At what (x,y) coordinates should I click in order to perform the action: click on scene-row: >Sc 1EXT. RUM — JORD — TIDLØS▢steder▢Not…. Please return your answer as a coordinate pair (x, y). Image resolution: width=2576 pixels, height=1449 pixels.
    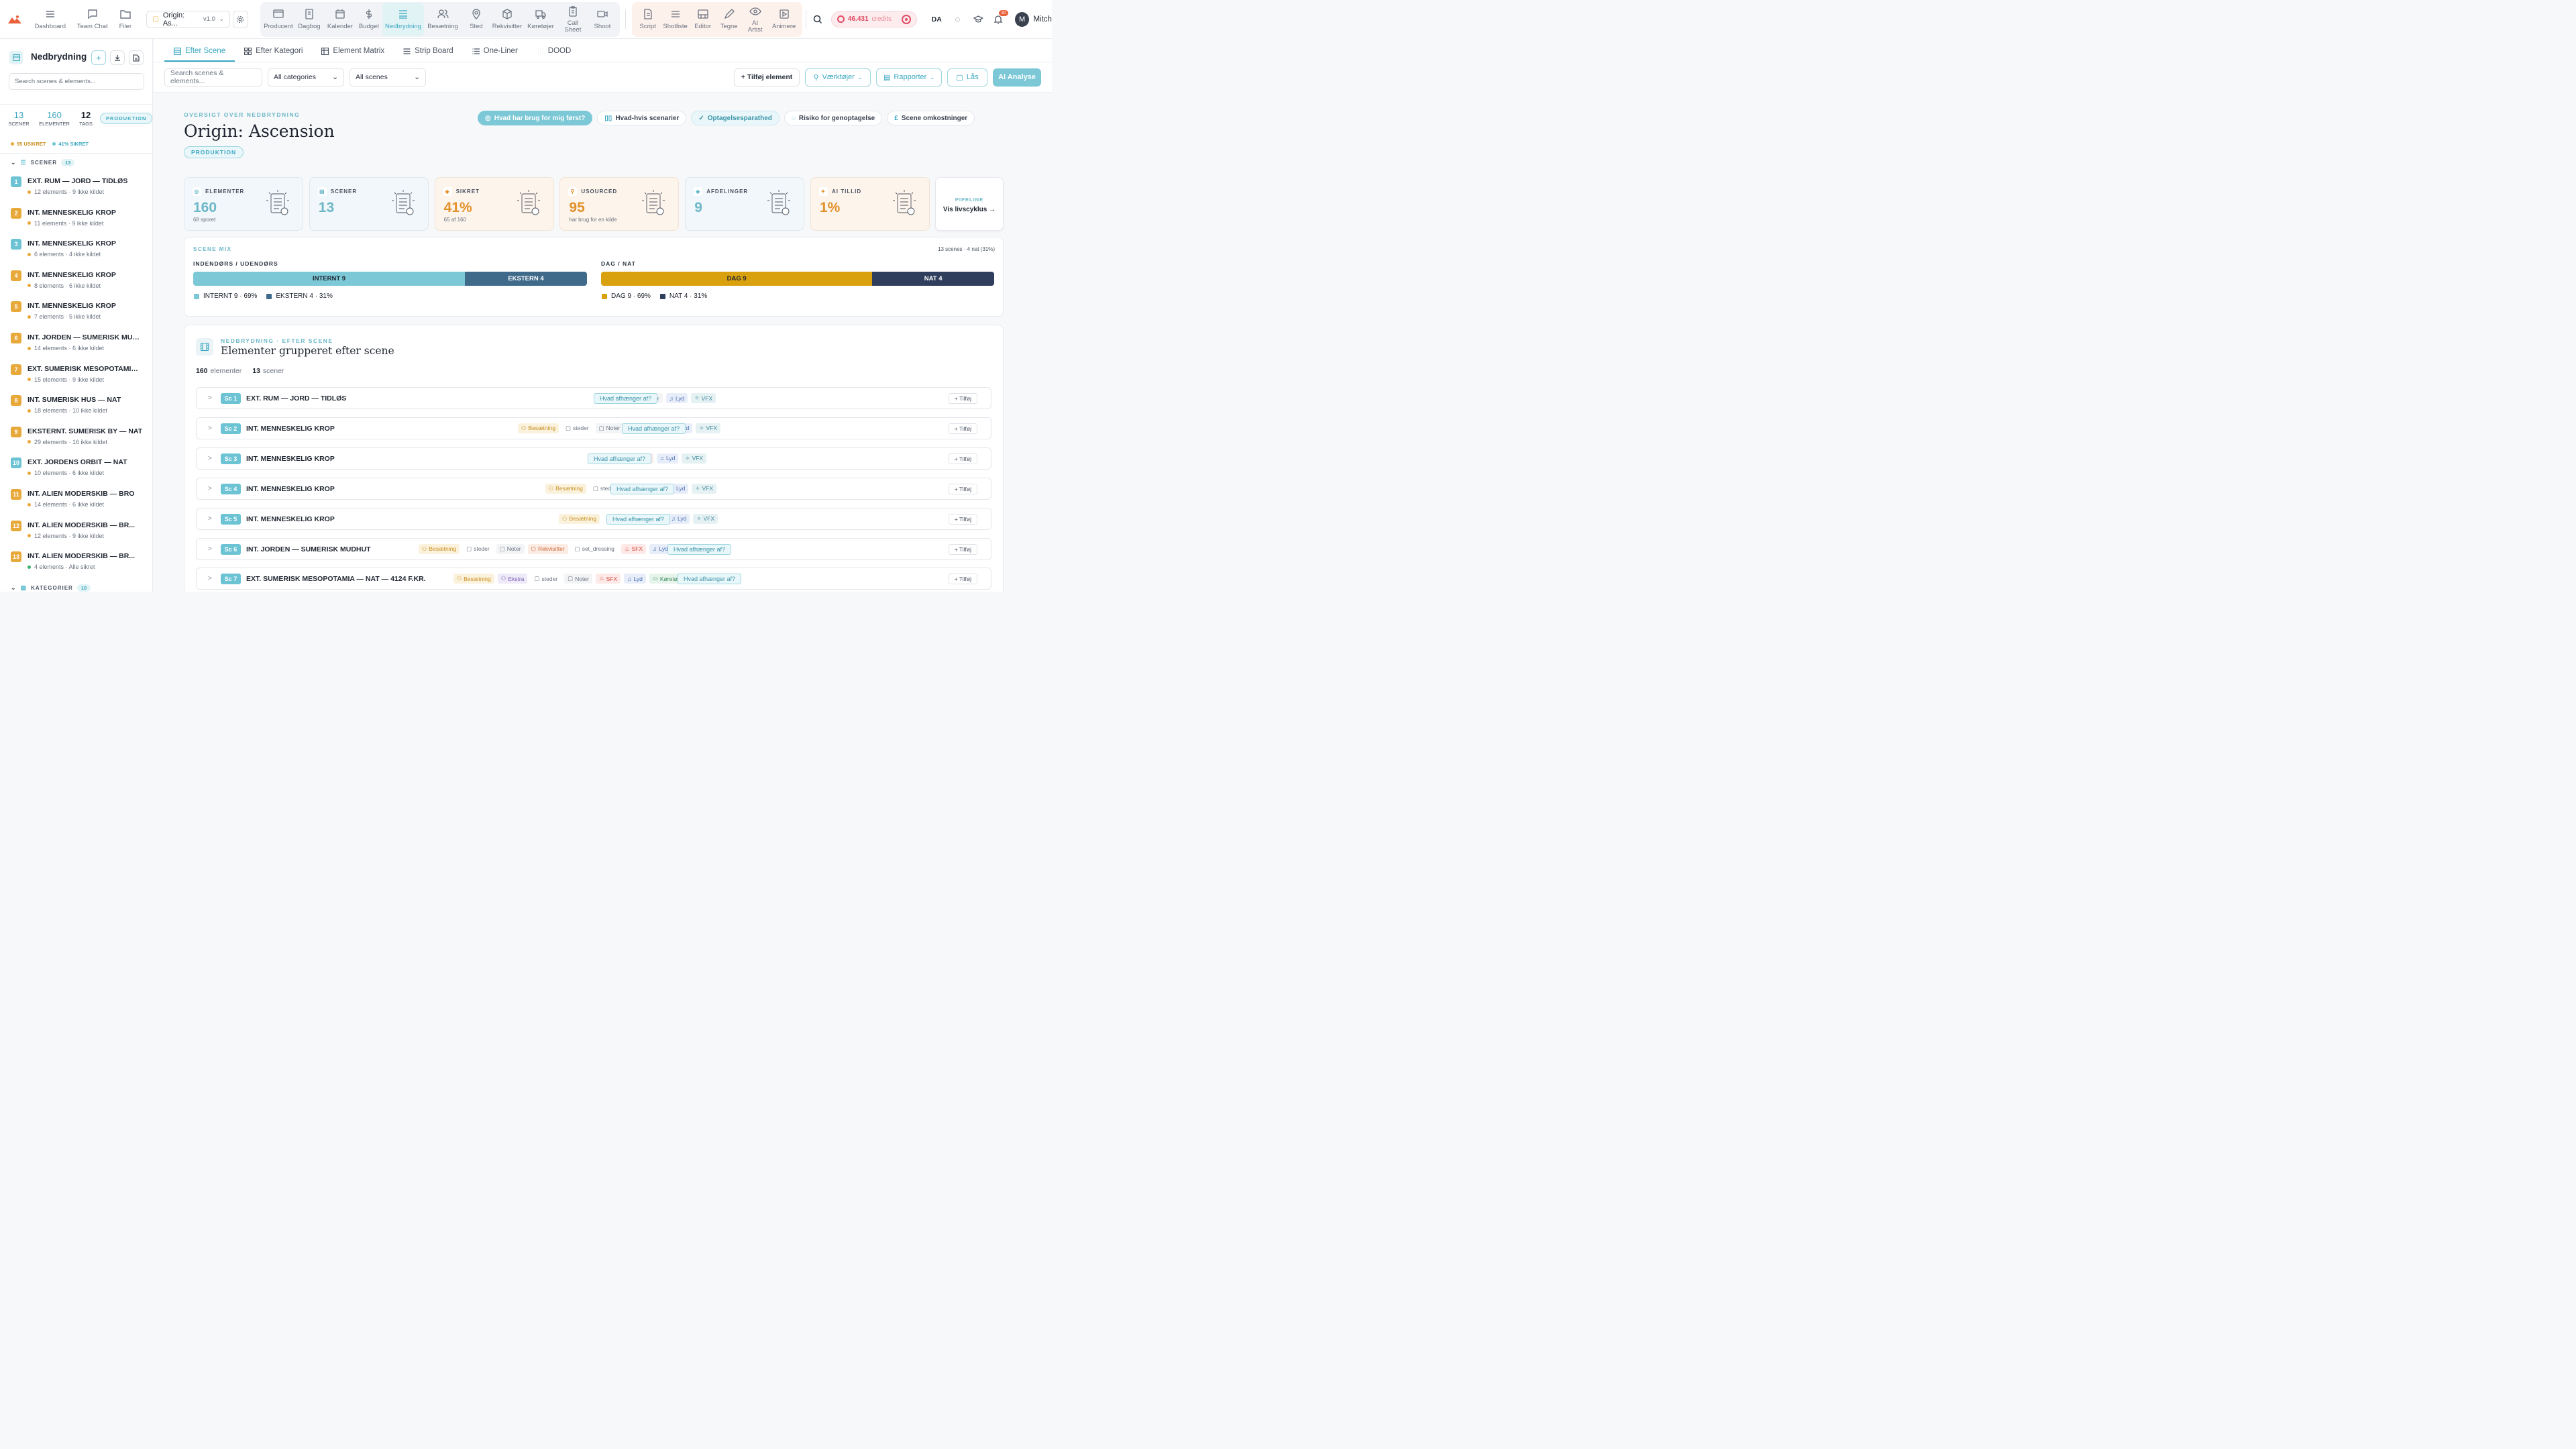
    Looking at the image, I should click on (593, 398).